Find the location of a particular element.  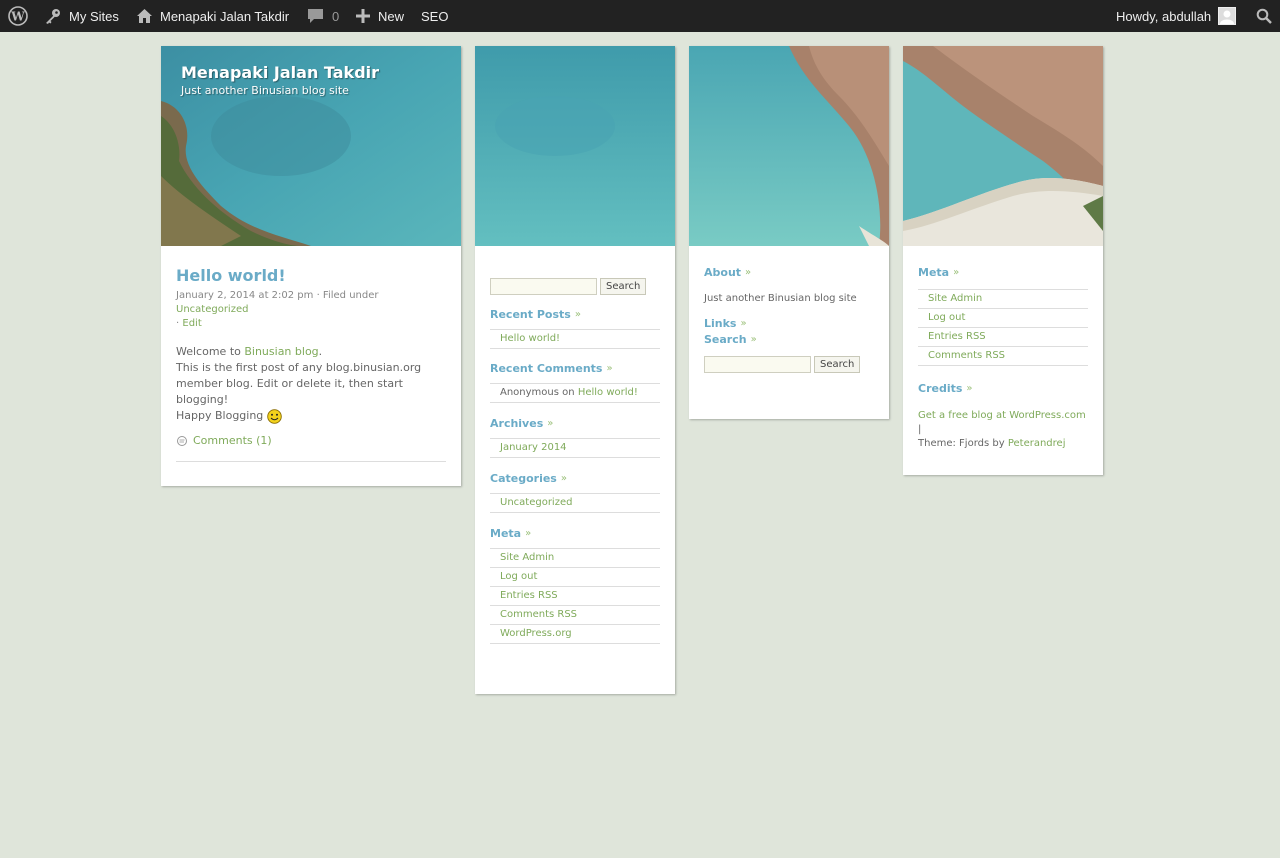

meta-wordpress-org-link: WordPress.org is located at coordinates (536, 633).